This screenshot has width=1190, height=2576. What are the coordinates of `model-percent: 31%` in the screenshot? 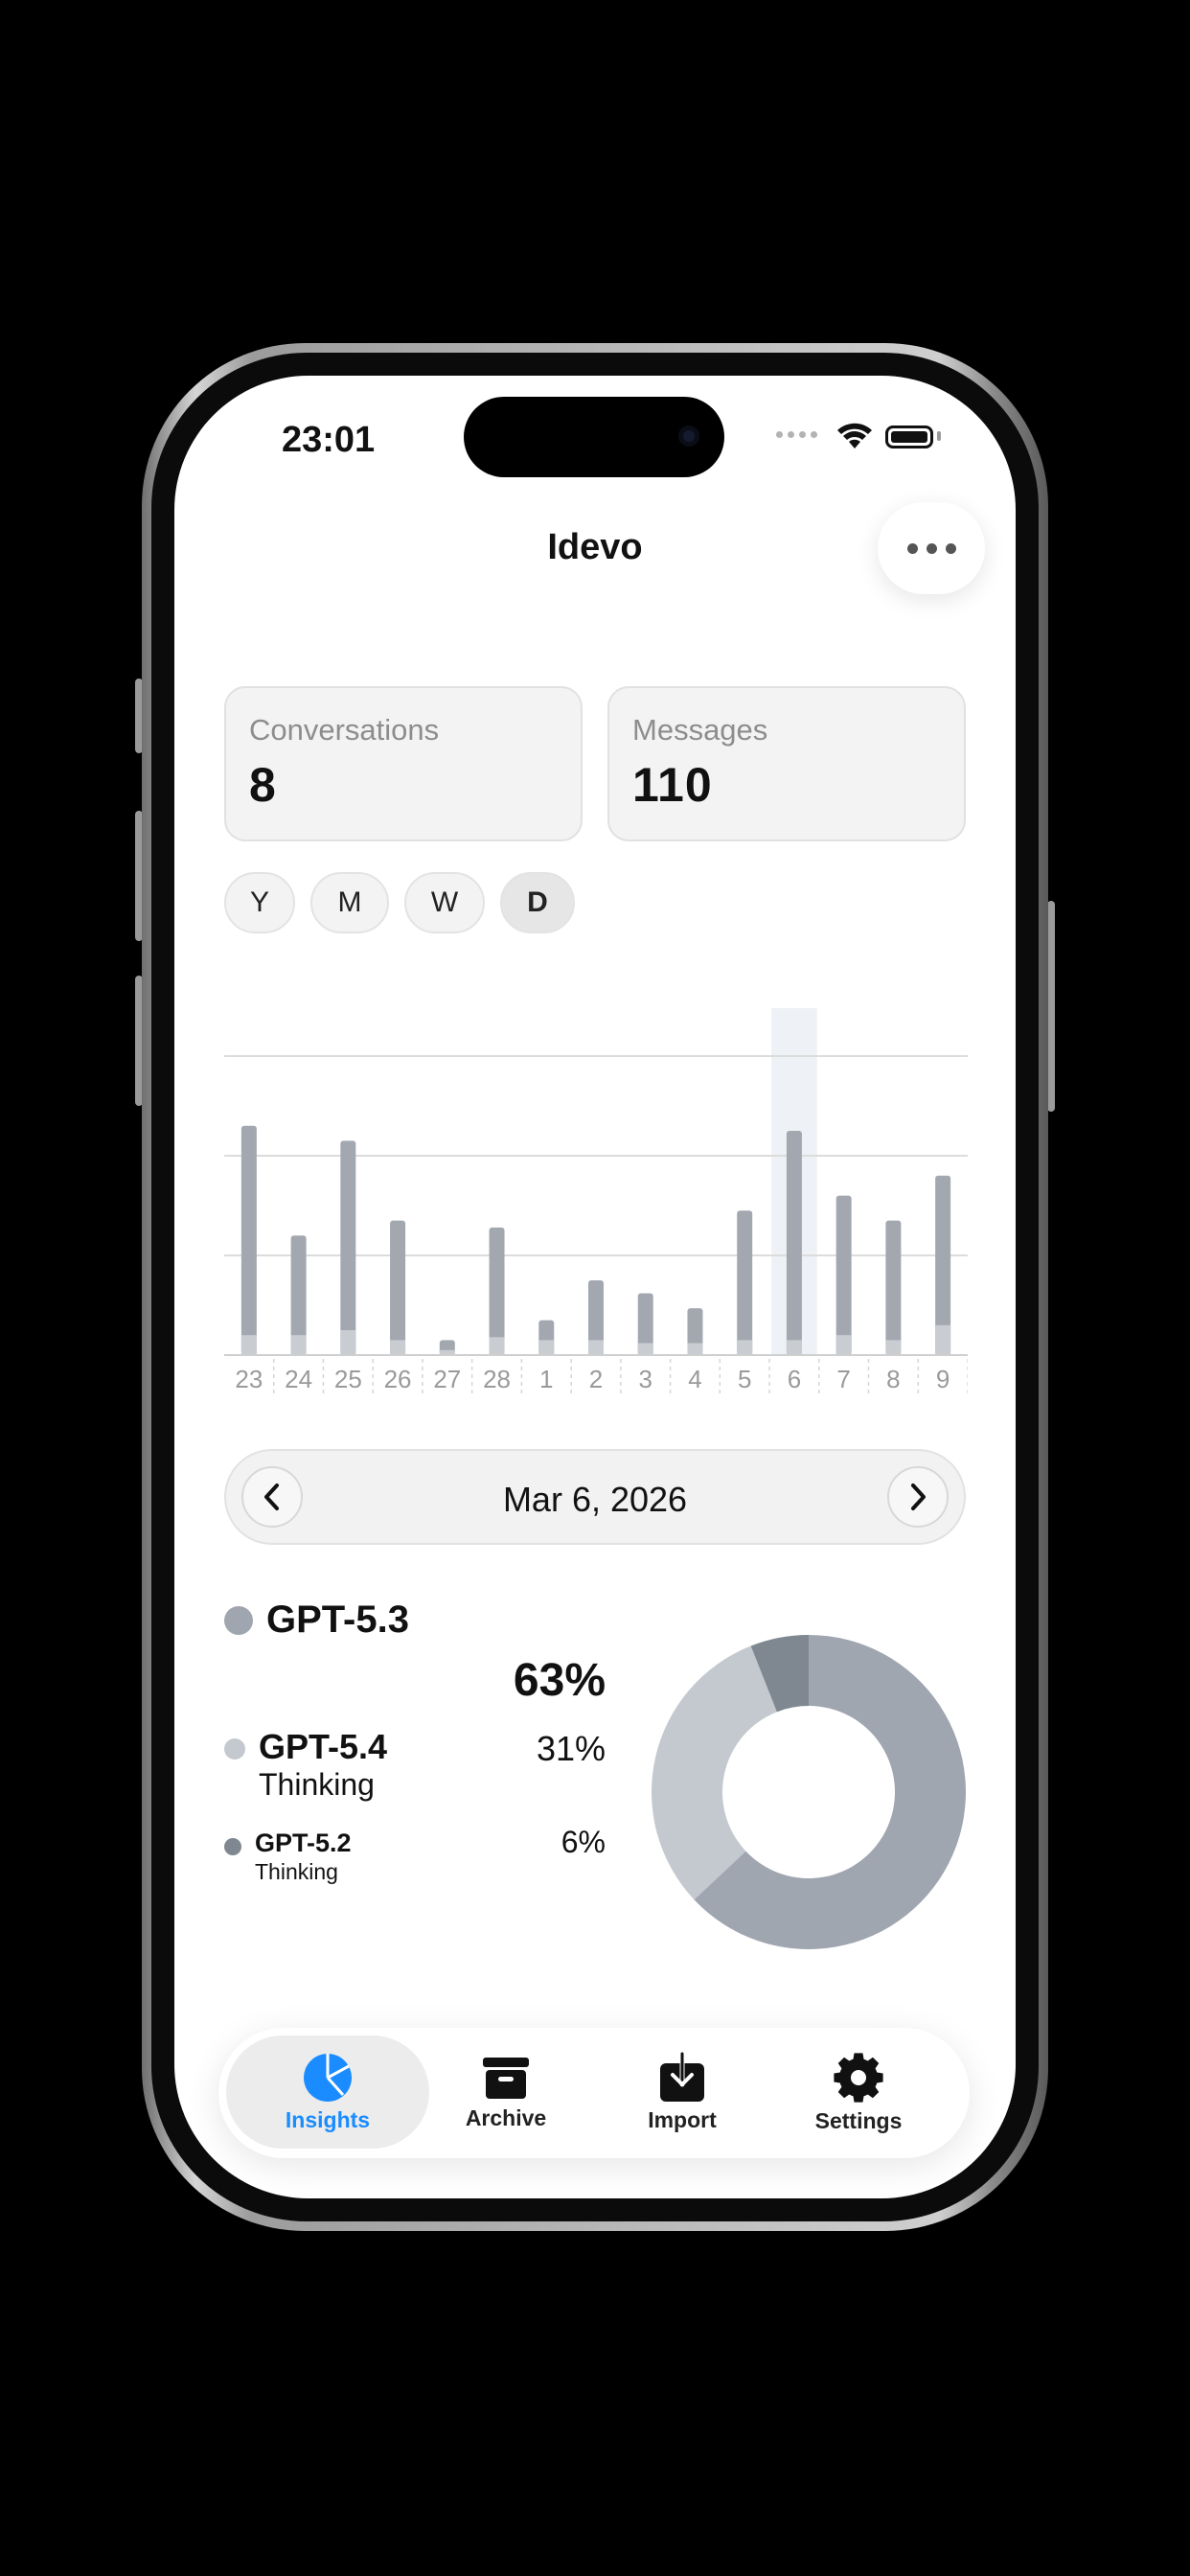 It's located at (571, 1748).